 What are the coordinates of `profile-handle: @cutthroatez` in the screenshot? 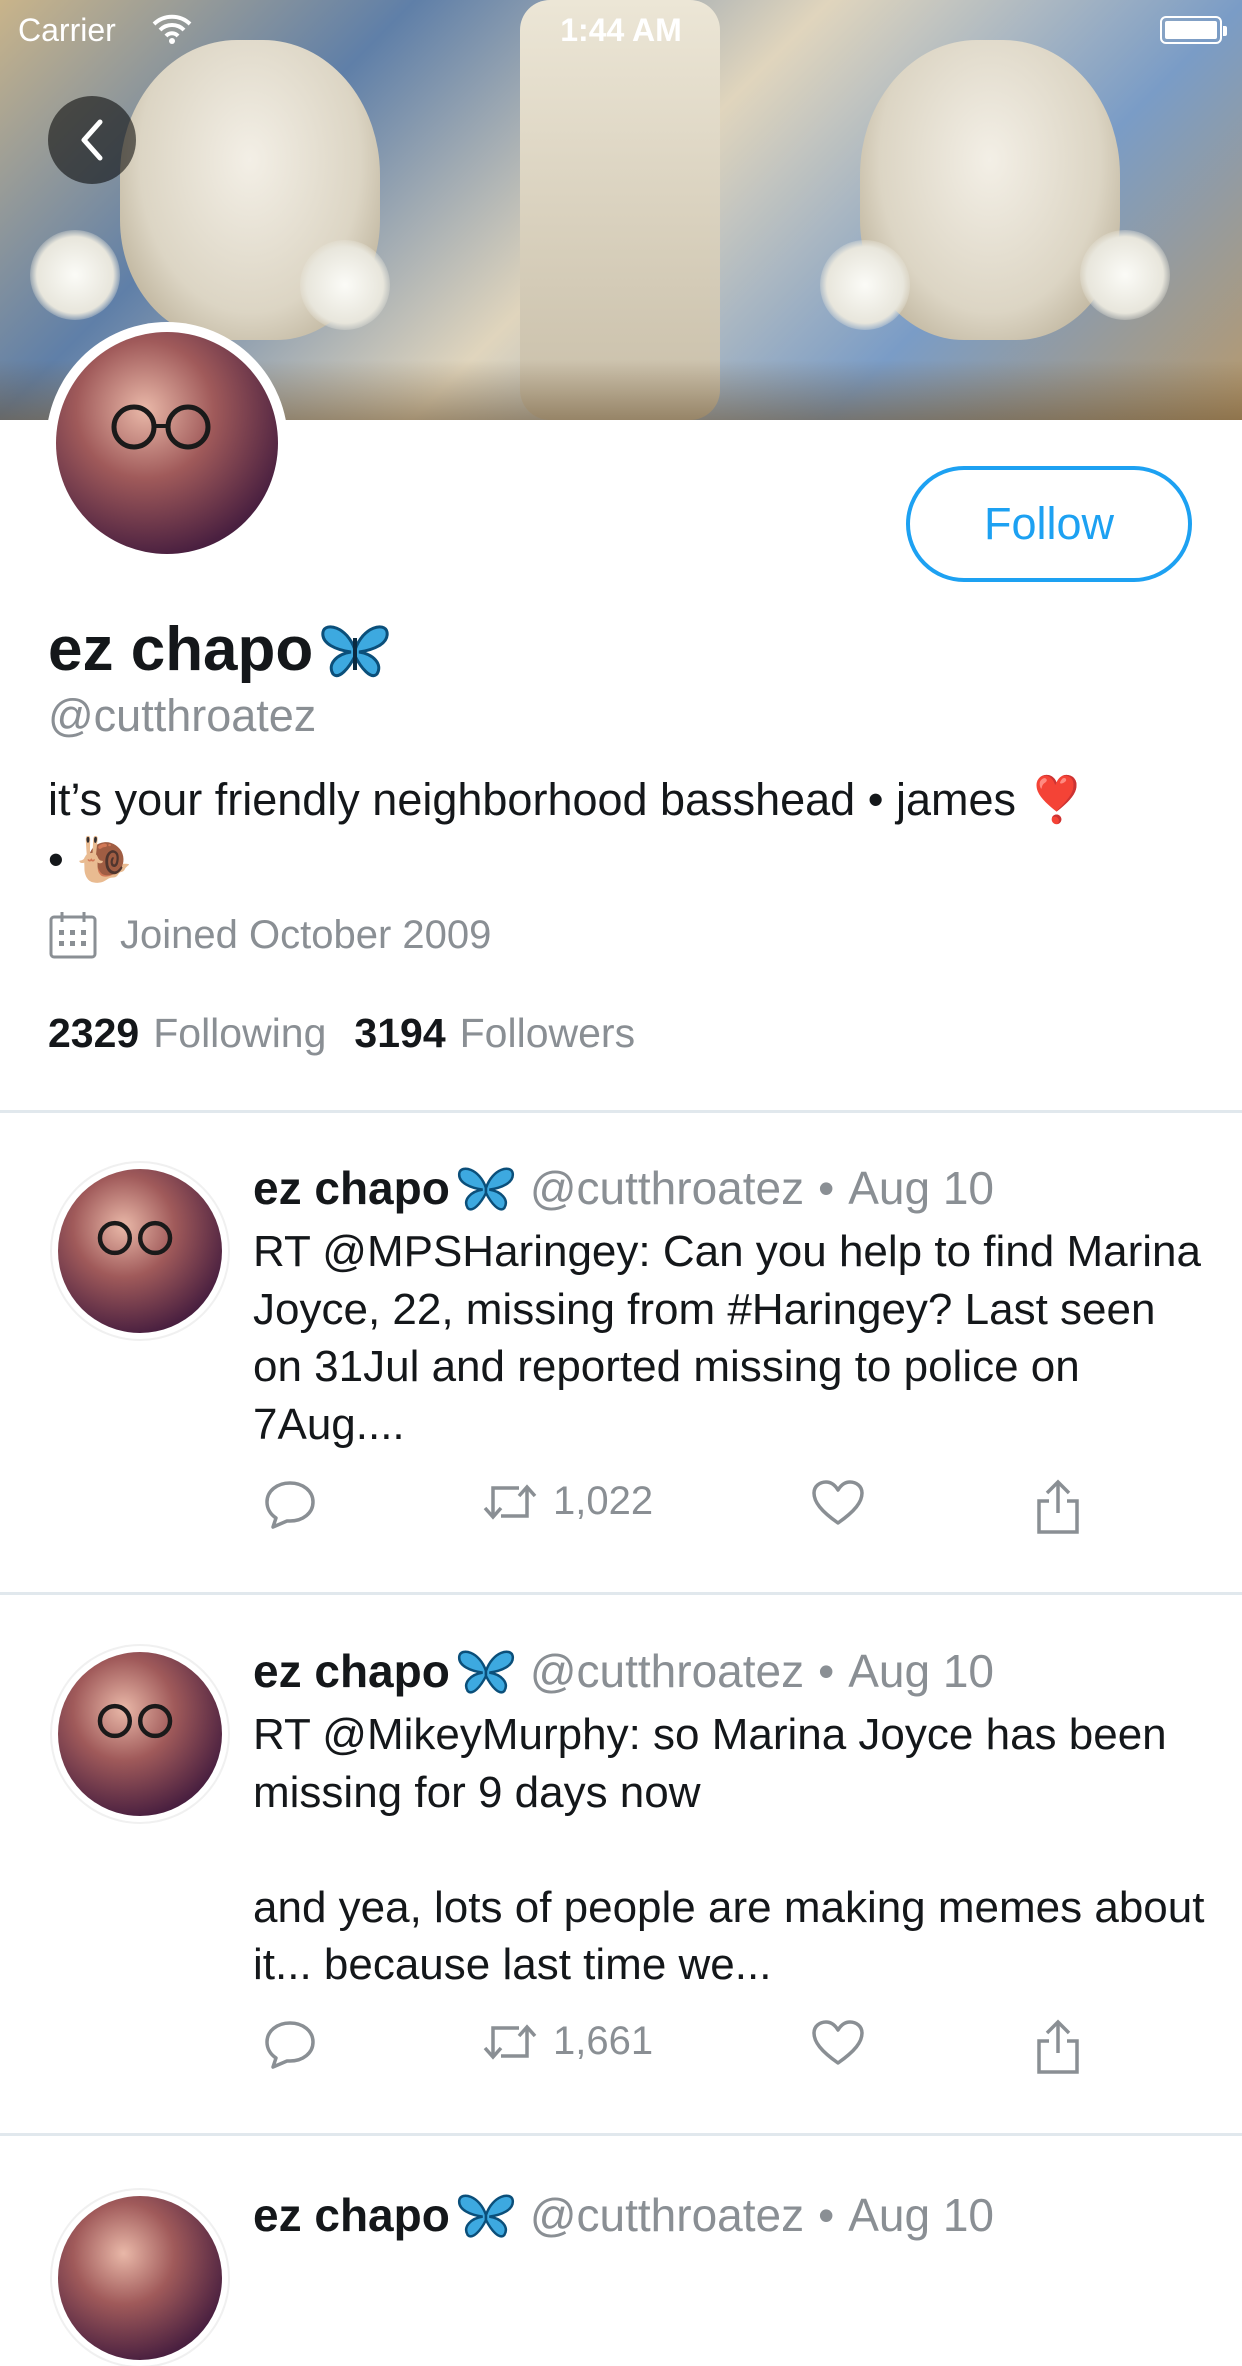 It's located at (182, 715).